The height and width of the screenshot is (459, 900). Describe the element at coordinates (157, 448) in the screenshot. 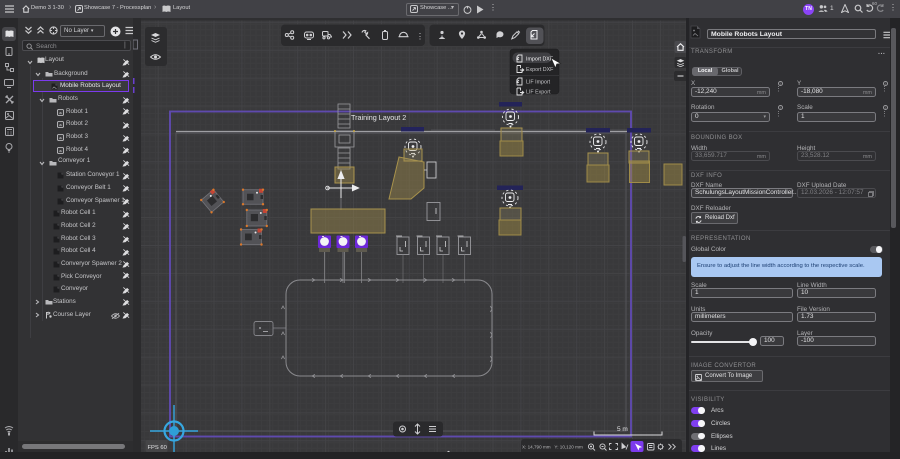

I see `svg-text: FPS 60` at that location.